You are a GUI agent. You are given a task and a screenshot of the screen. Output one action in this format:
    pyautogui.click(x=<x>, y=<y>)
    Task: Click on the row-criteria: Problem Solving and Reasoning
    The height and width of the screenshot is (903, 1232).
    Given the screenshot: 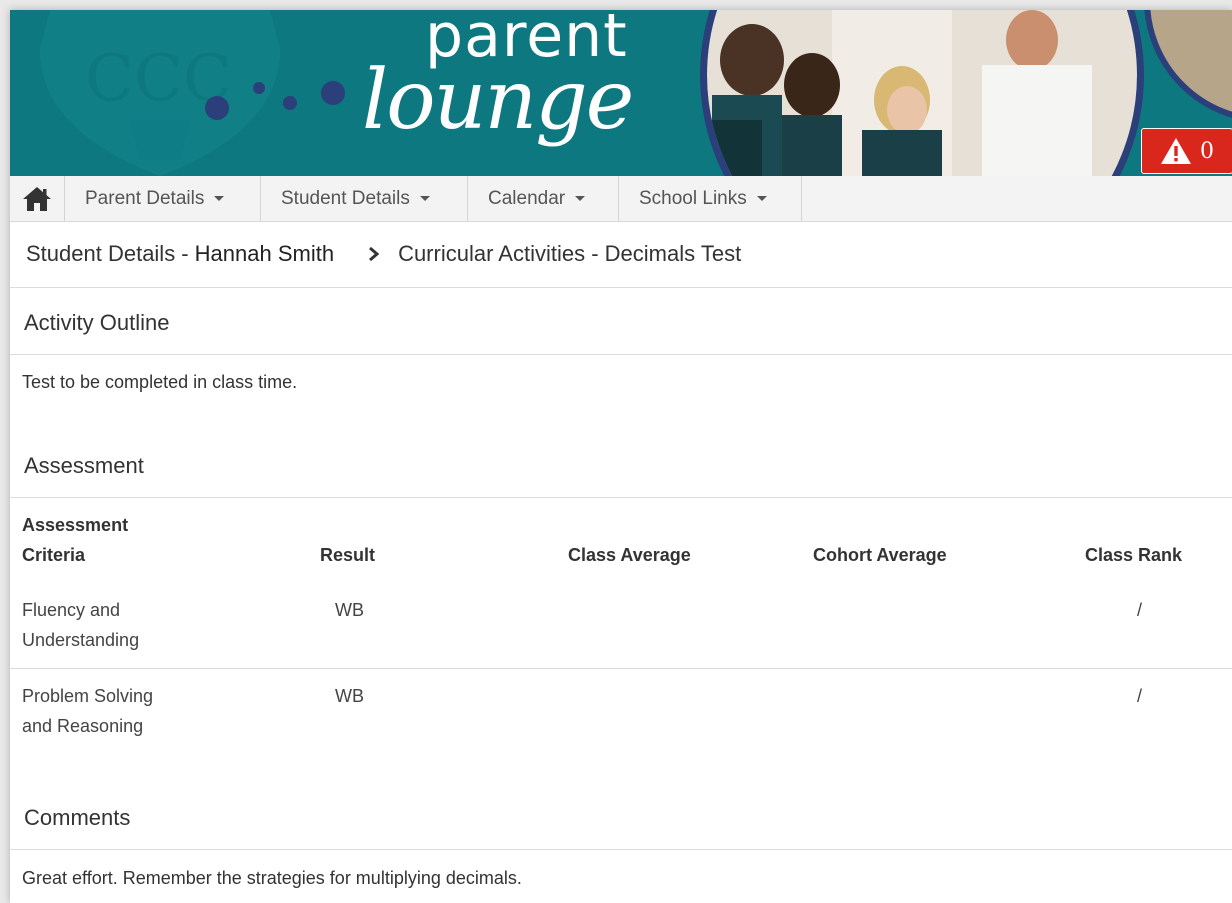 What is the action you would take?
    pyautogui.click(x=87, y=711)
    